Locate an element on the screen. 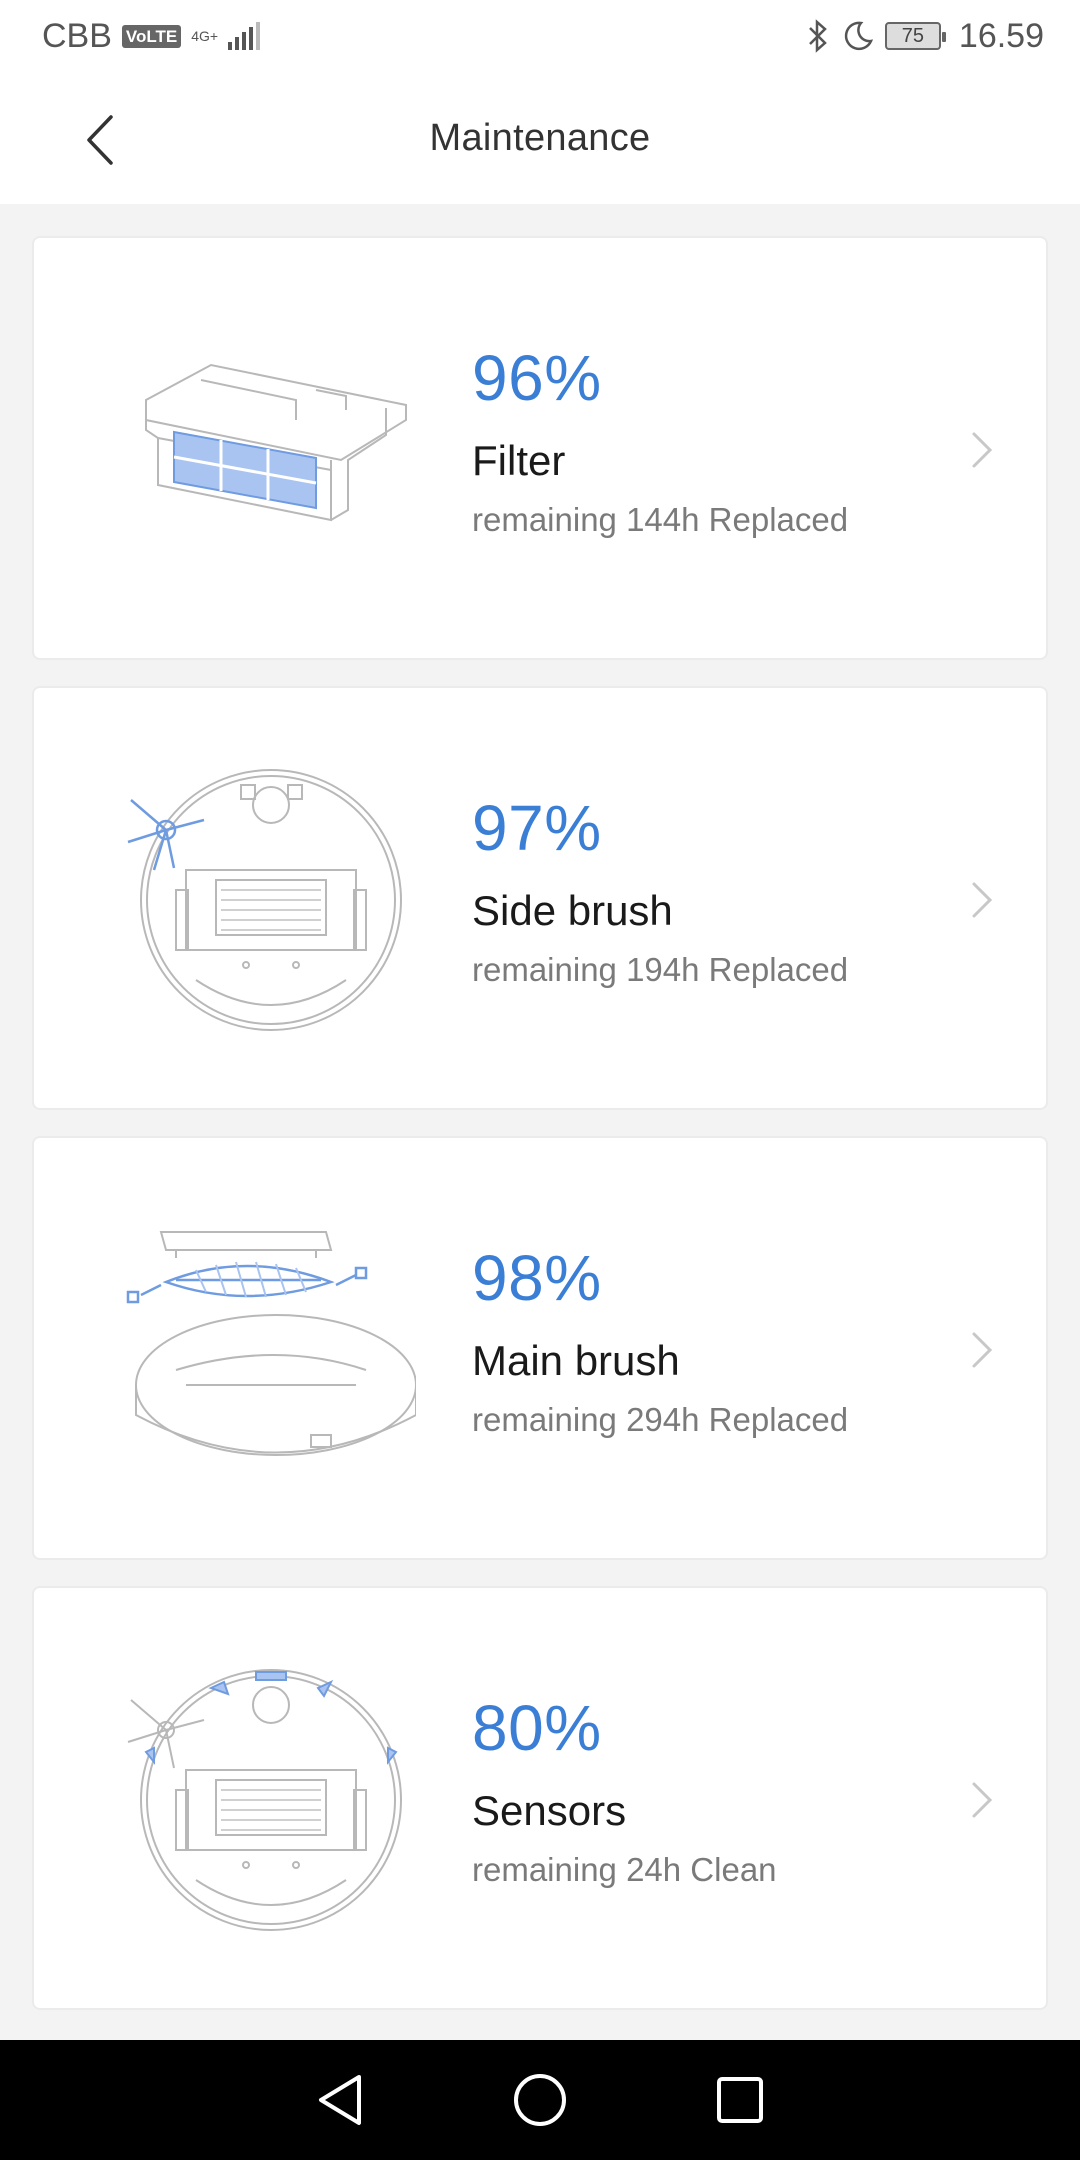  card-text: 96% Filter remaining 144h Replaced is located at coordinates (660, 443).